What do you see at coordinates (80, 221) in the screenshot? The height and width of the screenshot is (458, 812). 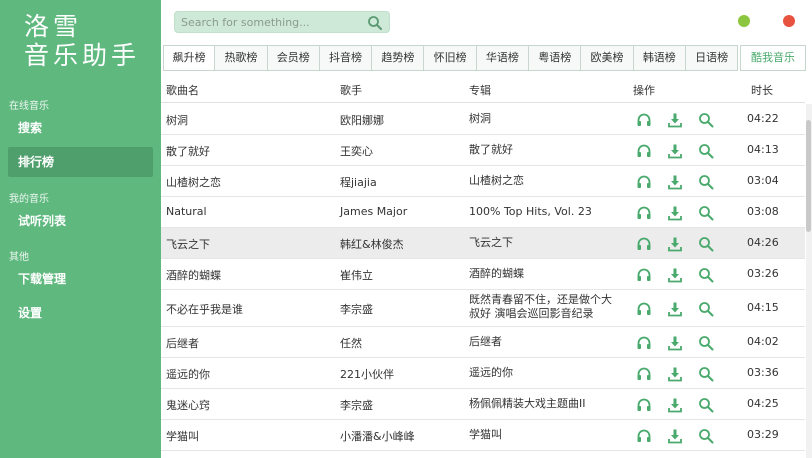 I see `sidebar-item-playlist: 试听列表` at bounding box center [80, 221].